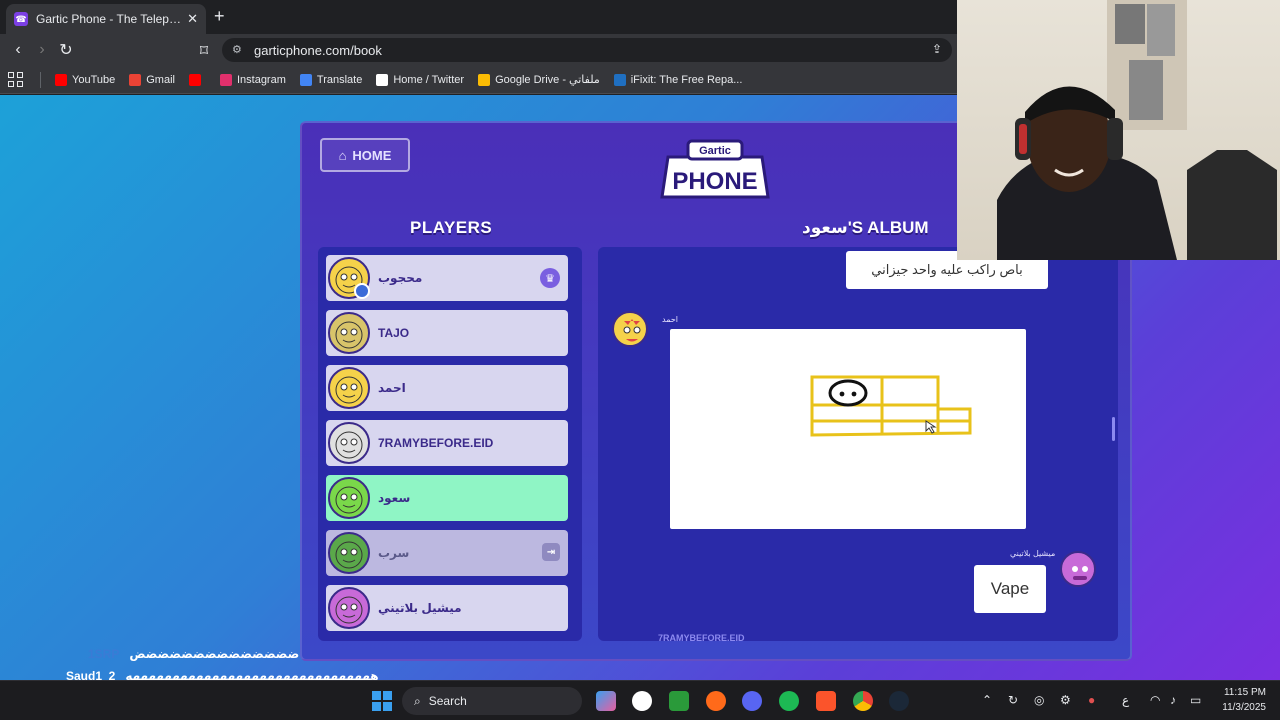 This screenshot has height=720, width=1280. What do you see at coordinates (362, 291) in the screenshot?
I see `you-indicator-icon` at bounding box center [362, 291].